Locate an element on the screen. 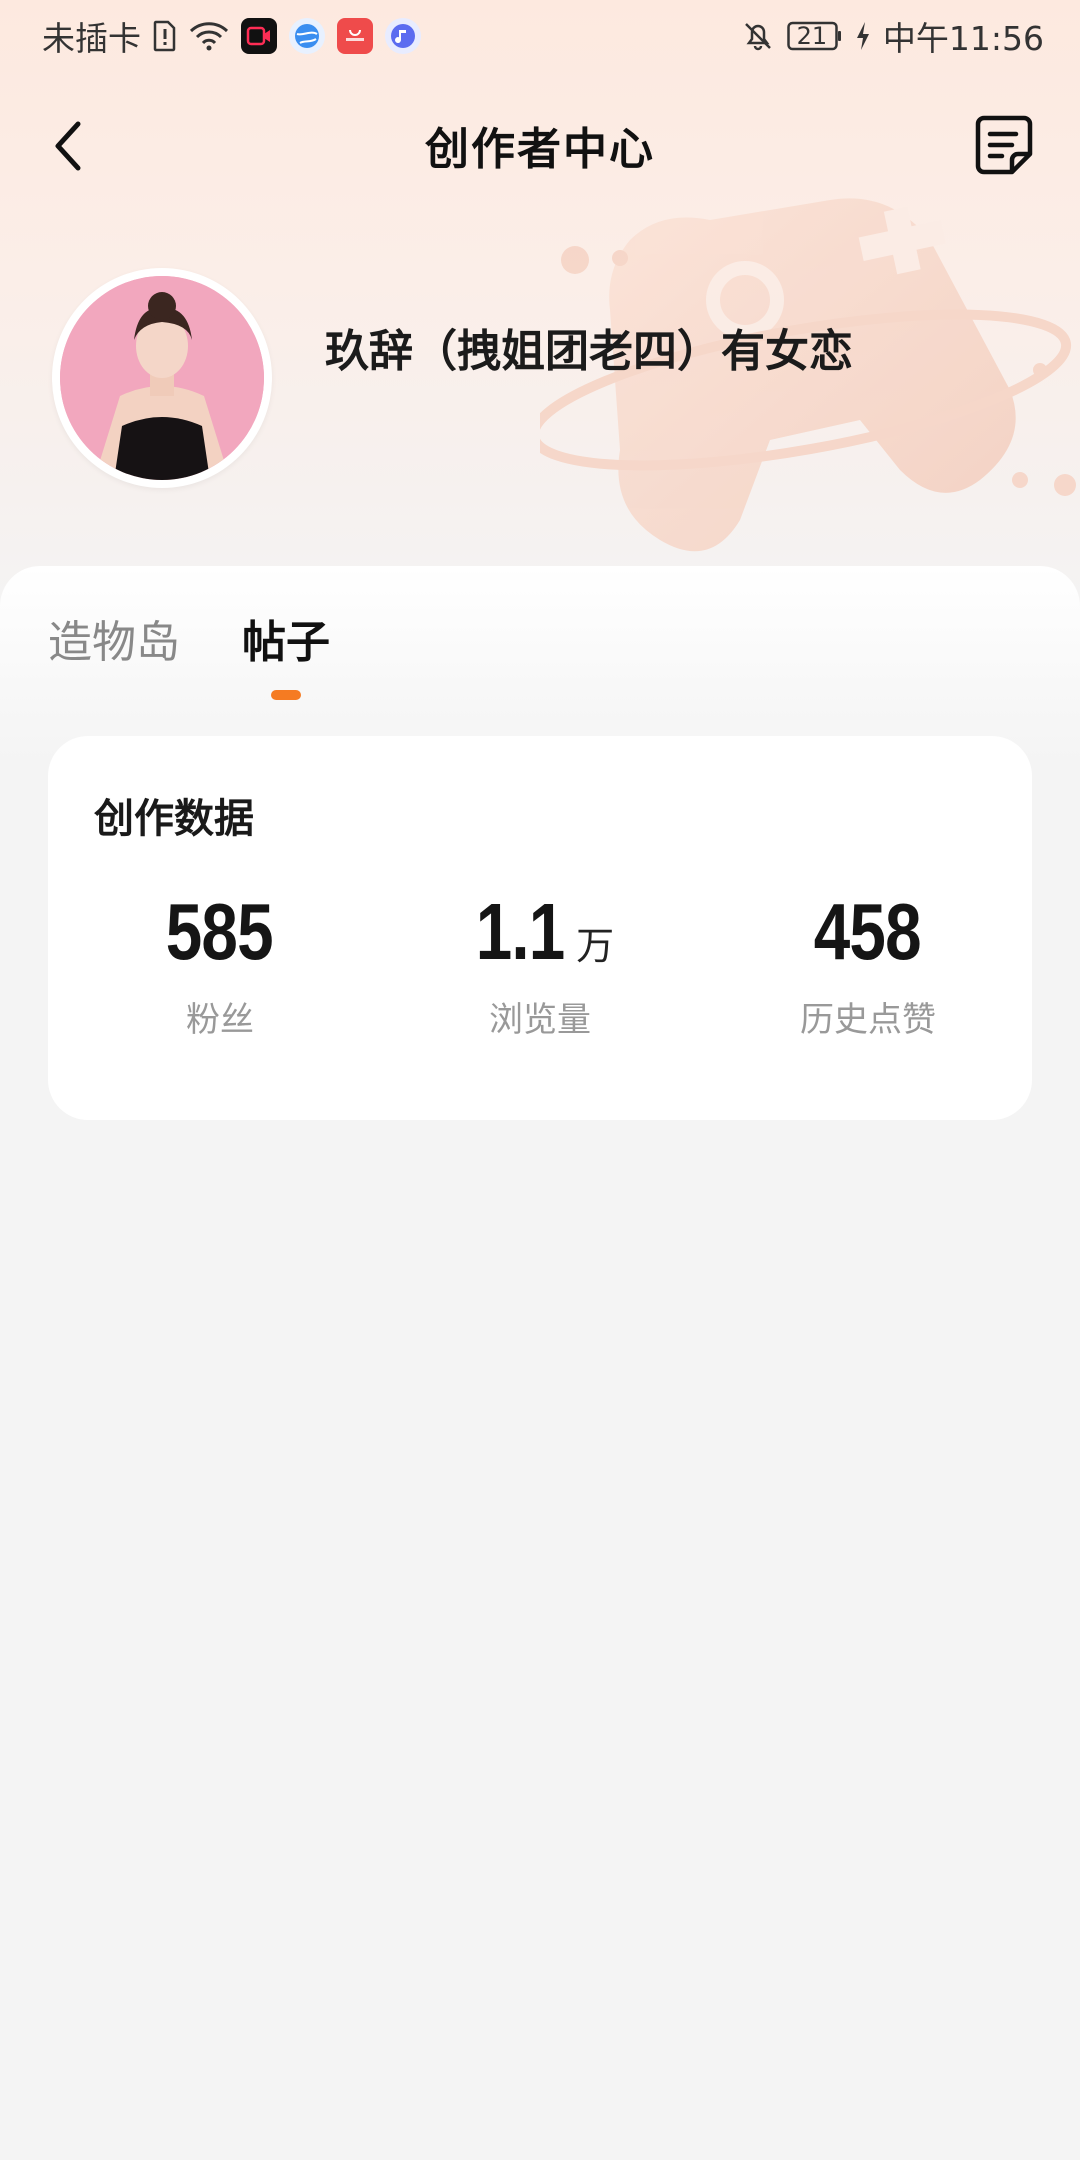 The width and height of the screenshot is (1080, 2160). tab-label: 造物岛 is located at coordinates (114, 642).